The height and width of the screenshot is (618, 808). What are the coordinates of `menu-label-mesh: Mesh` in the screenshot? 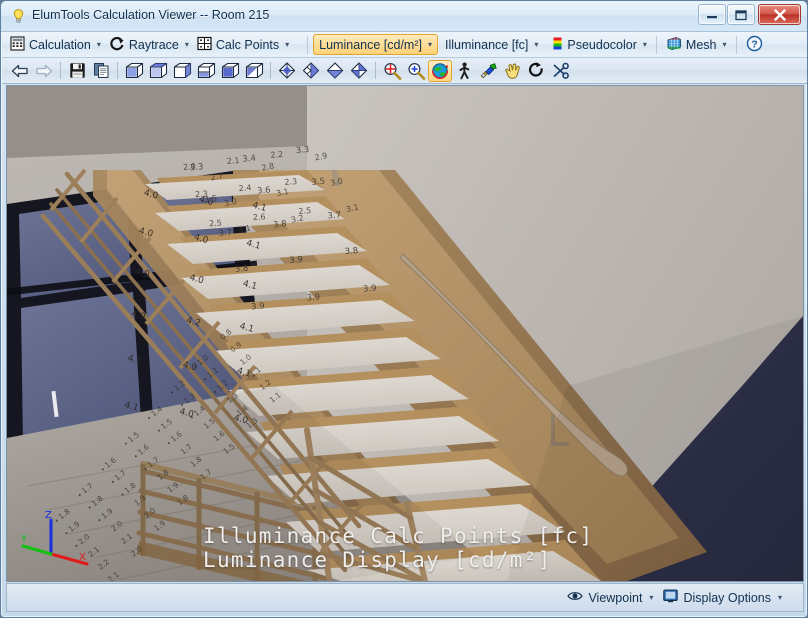 It's located at (701, 44).